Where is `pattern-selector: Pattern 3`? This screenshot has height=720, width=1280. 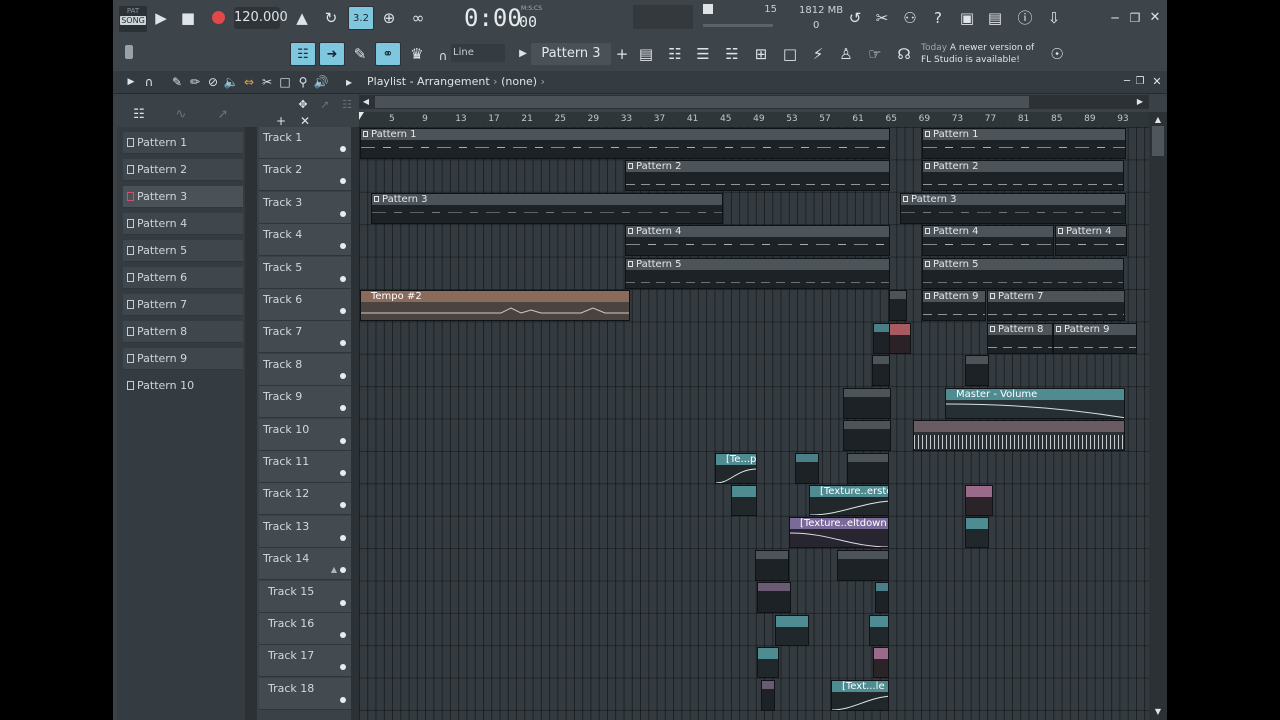
pattern-selector: Pattern 3 is located at coordinates (571, 54).